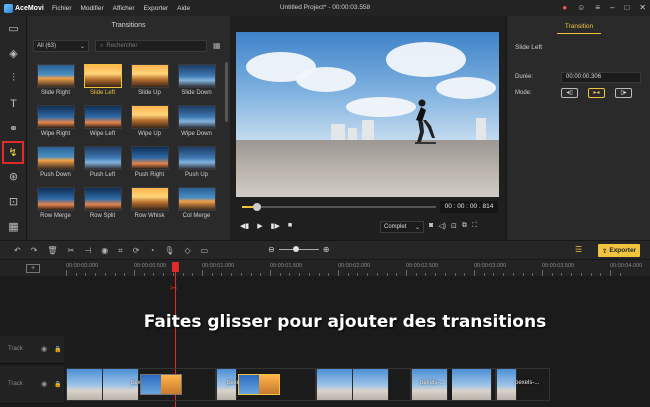 The width and height of the screenshot is (650, 407). I want to click on panel-scrollbar, so click(226, 92).